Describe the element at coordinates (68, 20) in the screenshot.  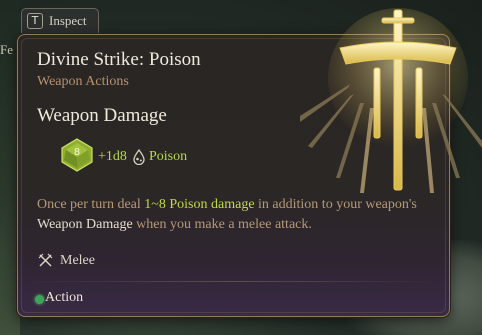
I see `inspect-label: Inspect` at that location.